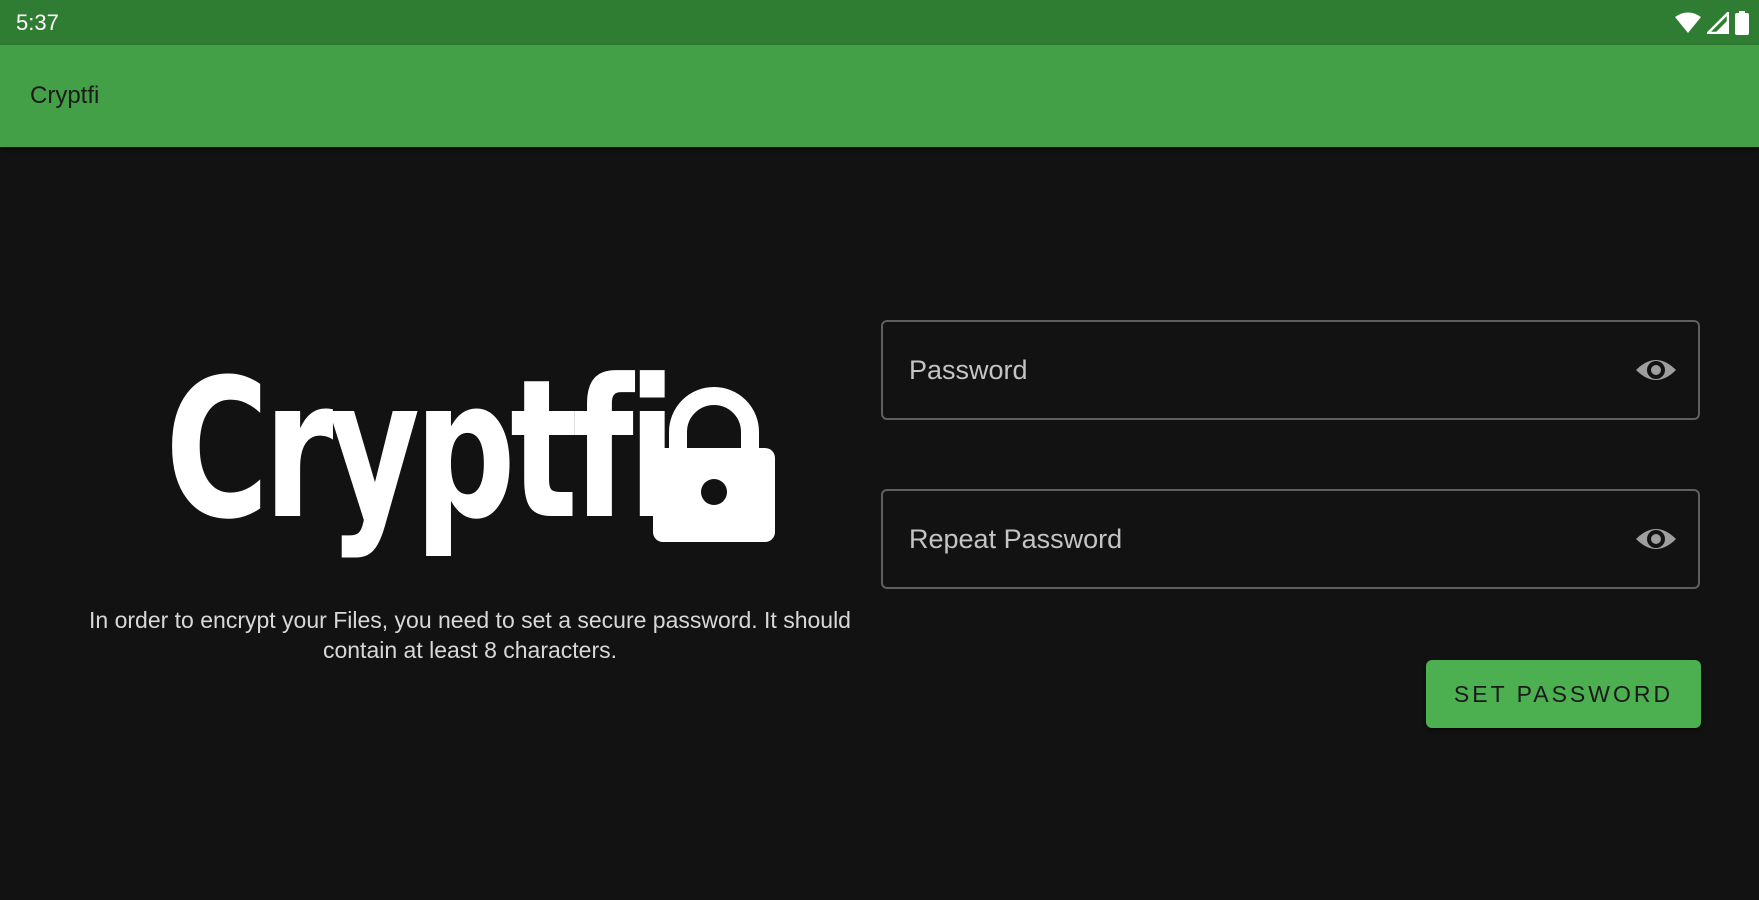  What do you see at coordinates (879, 22) in the screenshot?
I see `status-bar: 5:37` at bounding box center [879, 22].